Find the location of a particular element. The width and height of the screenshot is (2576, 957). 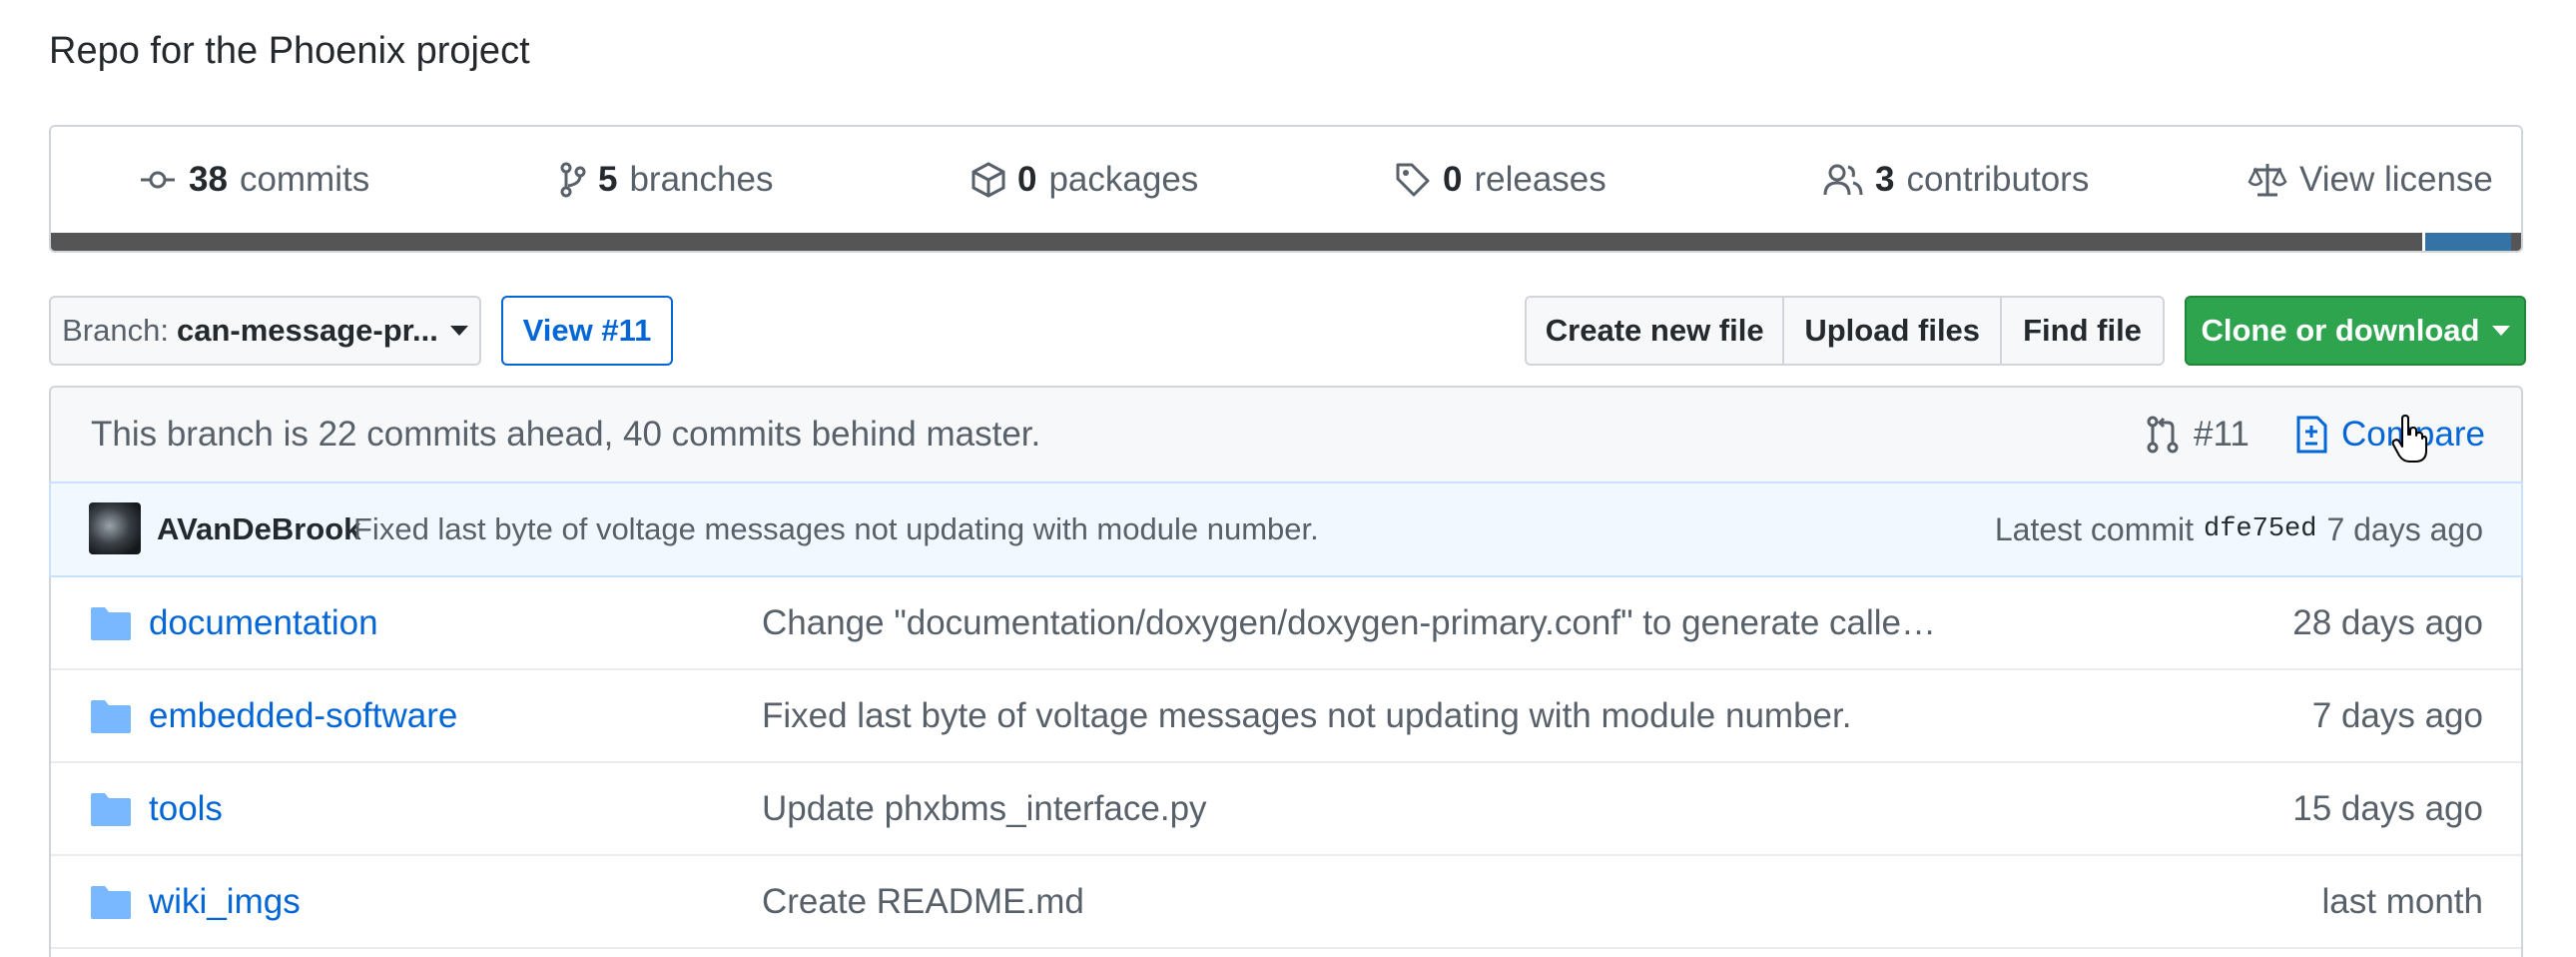

branches-label: branches is located at coordinates (701, 179).